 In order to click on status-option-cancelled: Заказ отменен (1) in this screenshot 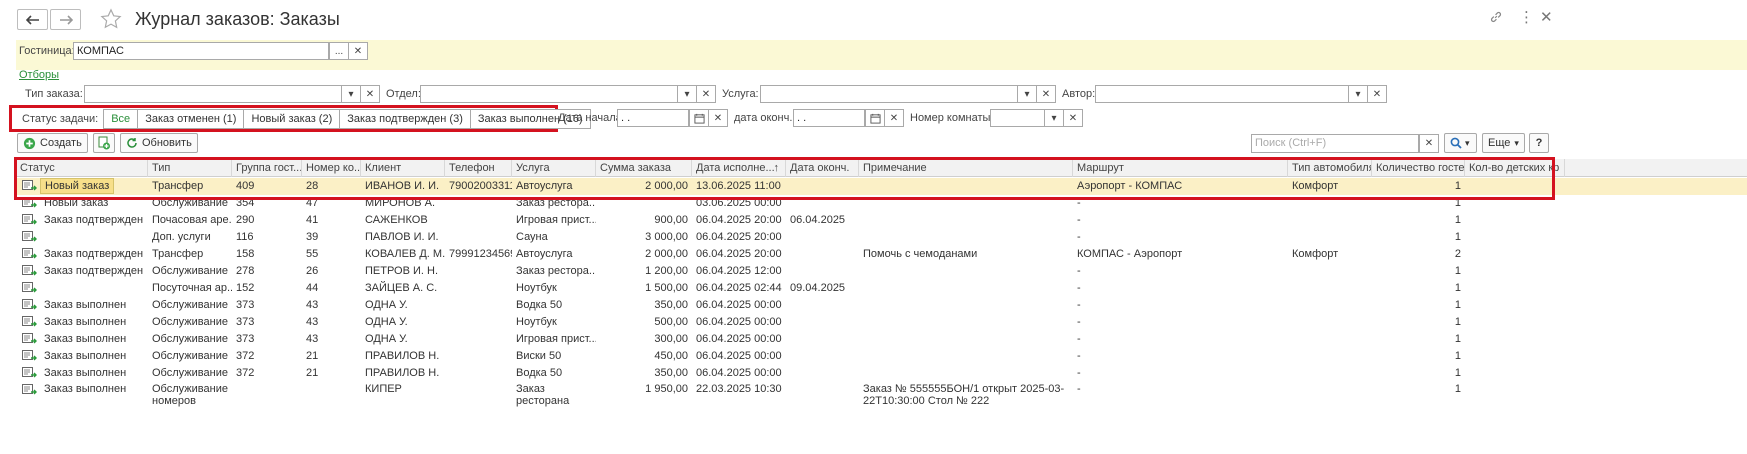, I will do `click(191, 119)`.